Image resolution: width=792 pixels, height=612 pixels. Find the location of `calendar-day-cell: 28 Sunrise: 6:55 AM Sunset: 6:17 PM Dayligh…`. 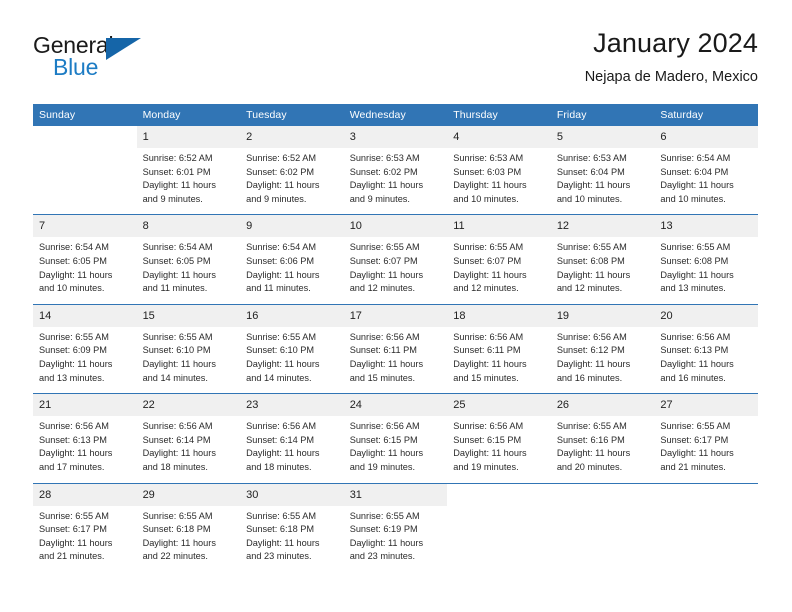

calendar-day-cell: 28 Sunrise: 6:55 AM Sunset: 6:17 PM Dayligh… is located at coordinates (85, 527).